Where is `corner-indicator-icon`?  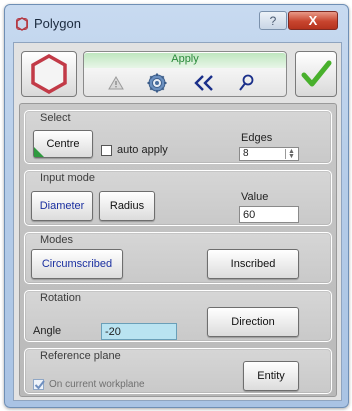
corner-indicator-icon is located at coordinates (39, 152).